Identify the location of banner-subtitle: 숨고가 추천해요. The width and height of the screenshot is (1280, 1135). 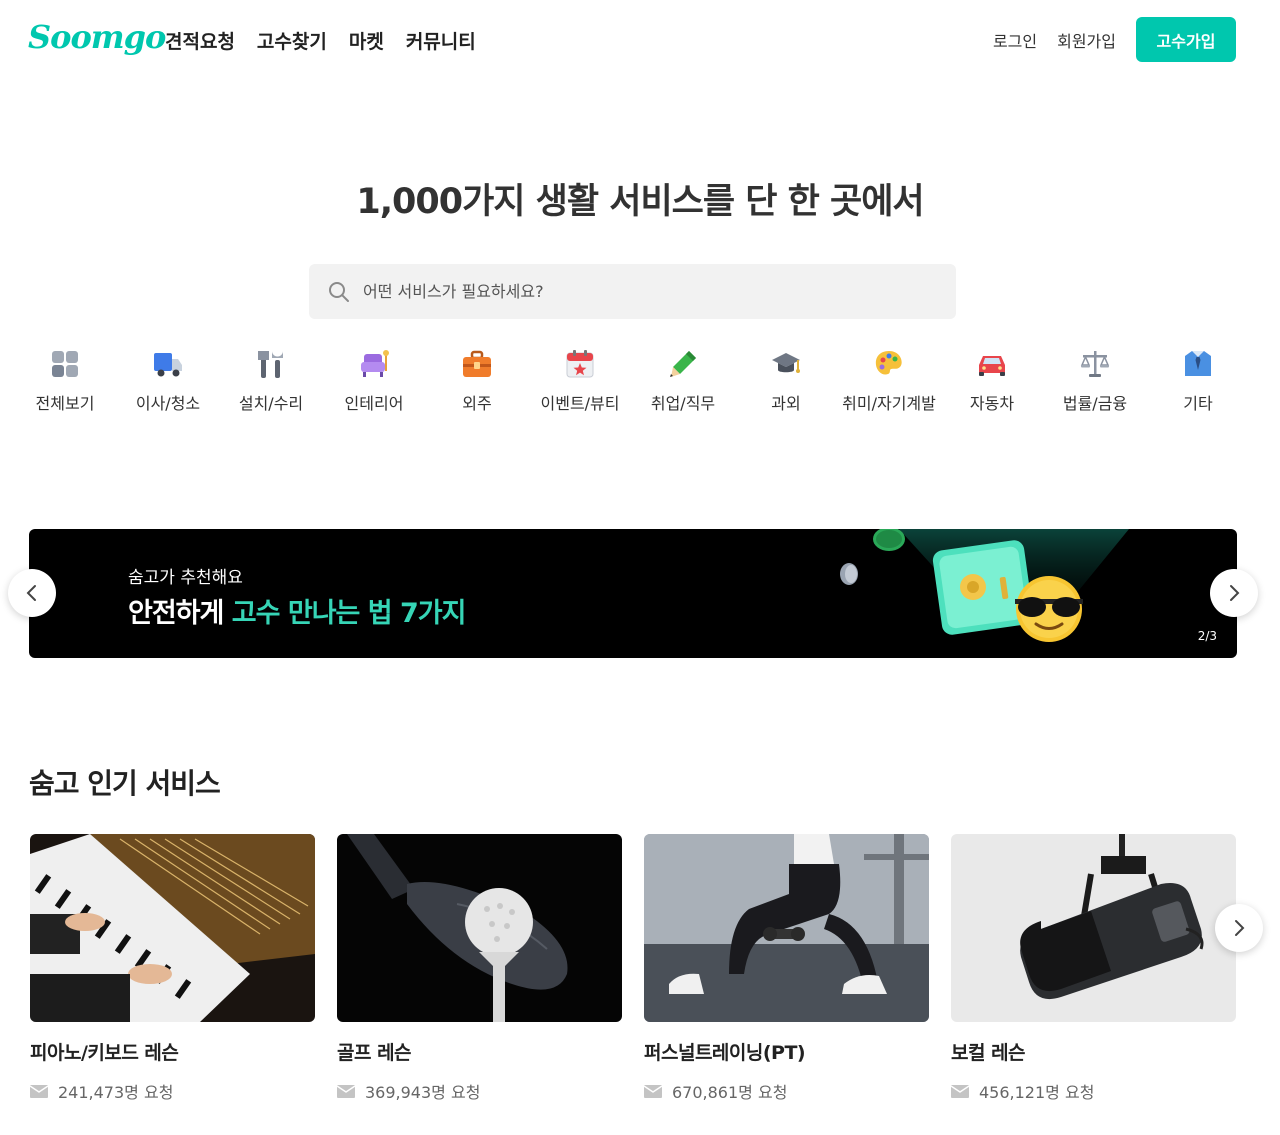
(185, 578).